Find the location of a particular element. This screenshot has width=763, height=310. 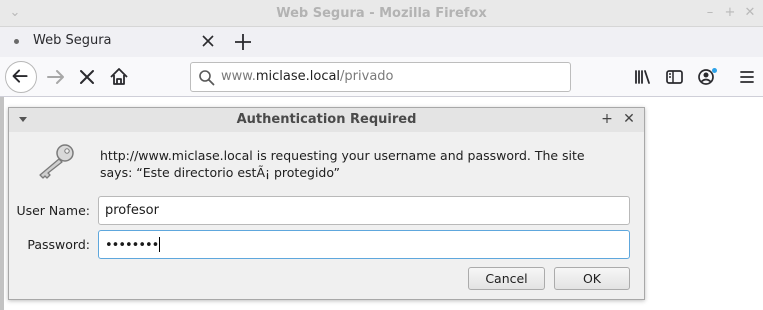

key-icon is located at coordinates (56, 161).